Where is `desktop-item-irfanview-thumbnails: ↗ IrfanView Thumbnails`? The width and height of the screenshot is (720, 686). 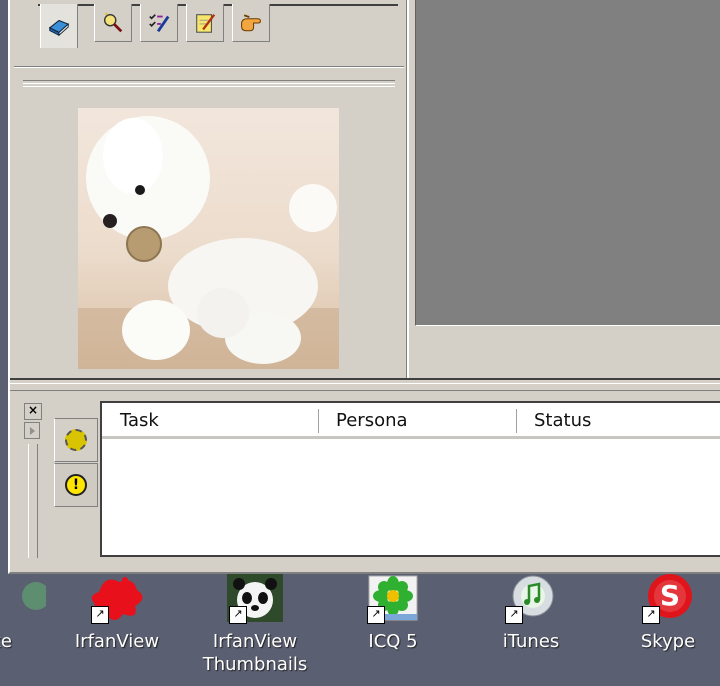 desktop-item-irfanview-thumbnails: ↗ IrfanView Thumbnails is located at coordinates (255, 630).